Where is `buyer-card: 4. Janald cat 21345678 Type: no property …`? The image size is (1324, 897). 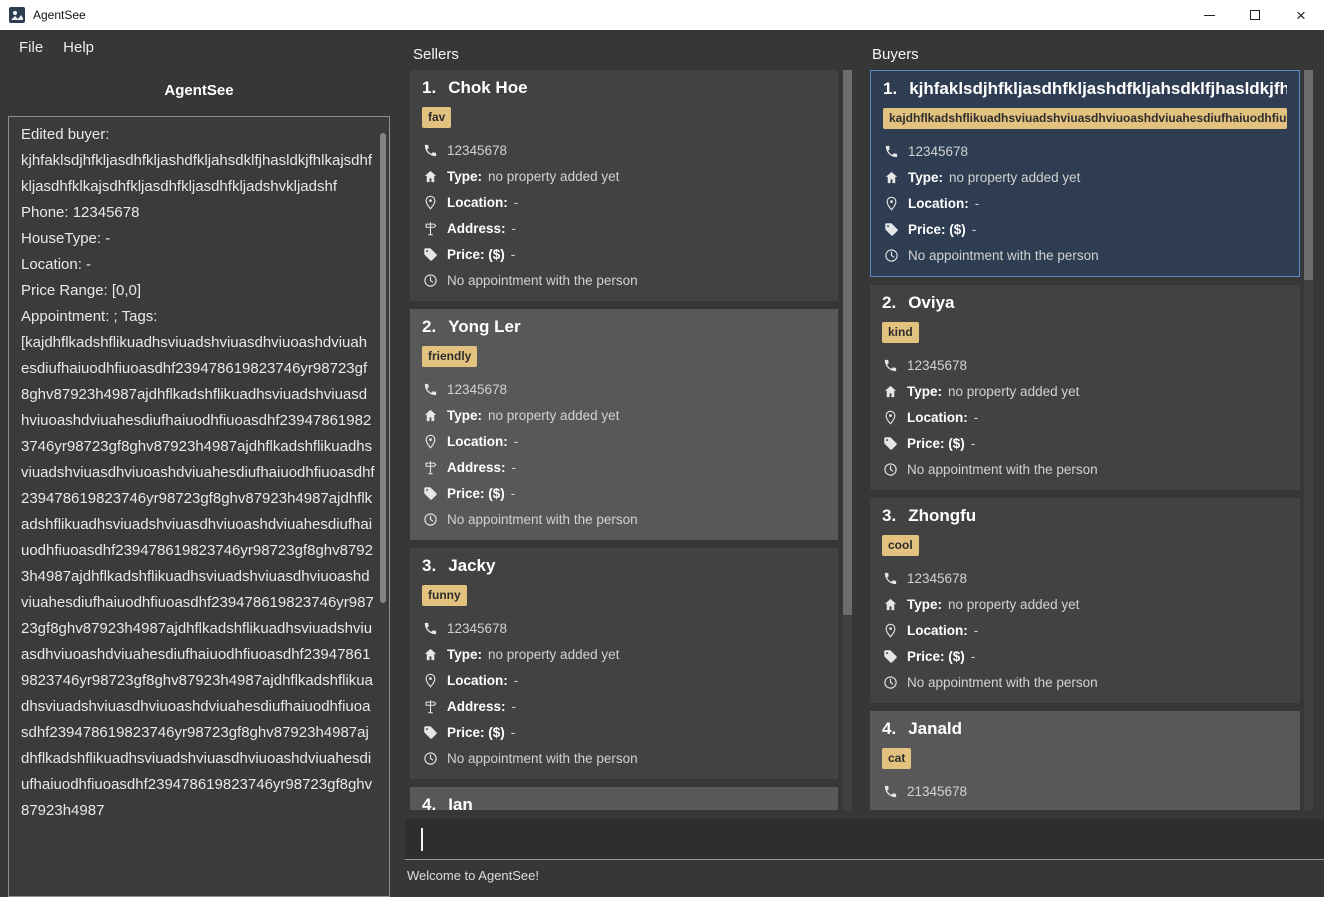 buyer-card: 4. Janald cat 21345678 Type: no property … is located at coordinates (1085, 760).